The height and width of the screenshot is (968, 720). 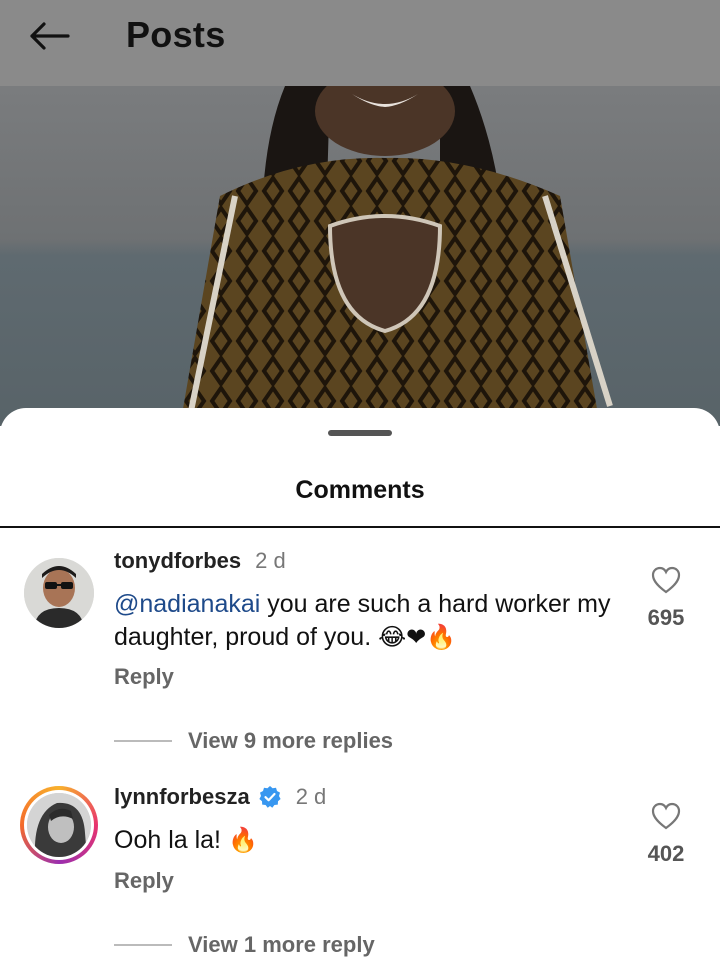 What do you see at coordinates (176, 34) in the screenshot?
I see `page-title: Posts` at bounding box center [176, 34].